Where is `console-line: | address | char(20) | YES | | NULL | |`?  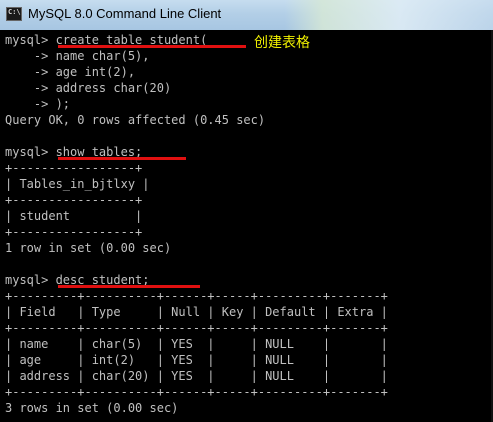 console-line: | address | char(20) | YES | | NULL | | is located at coordinates (196, 376).